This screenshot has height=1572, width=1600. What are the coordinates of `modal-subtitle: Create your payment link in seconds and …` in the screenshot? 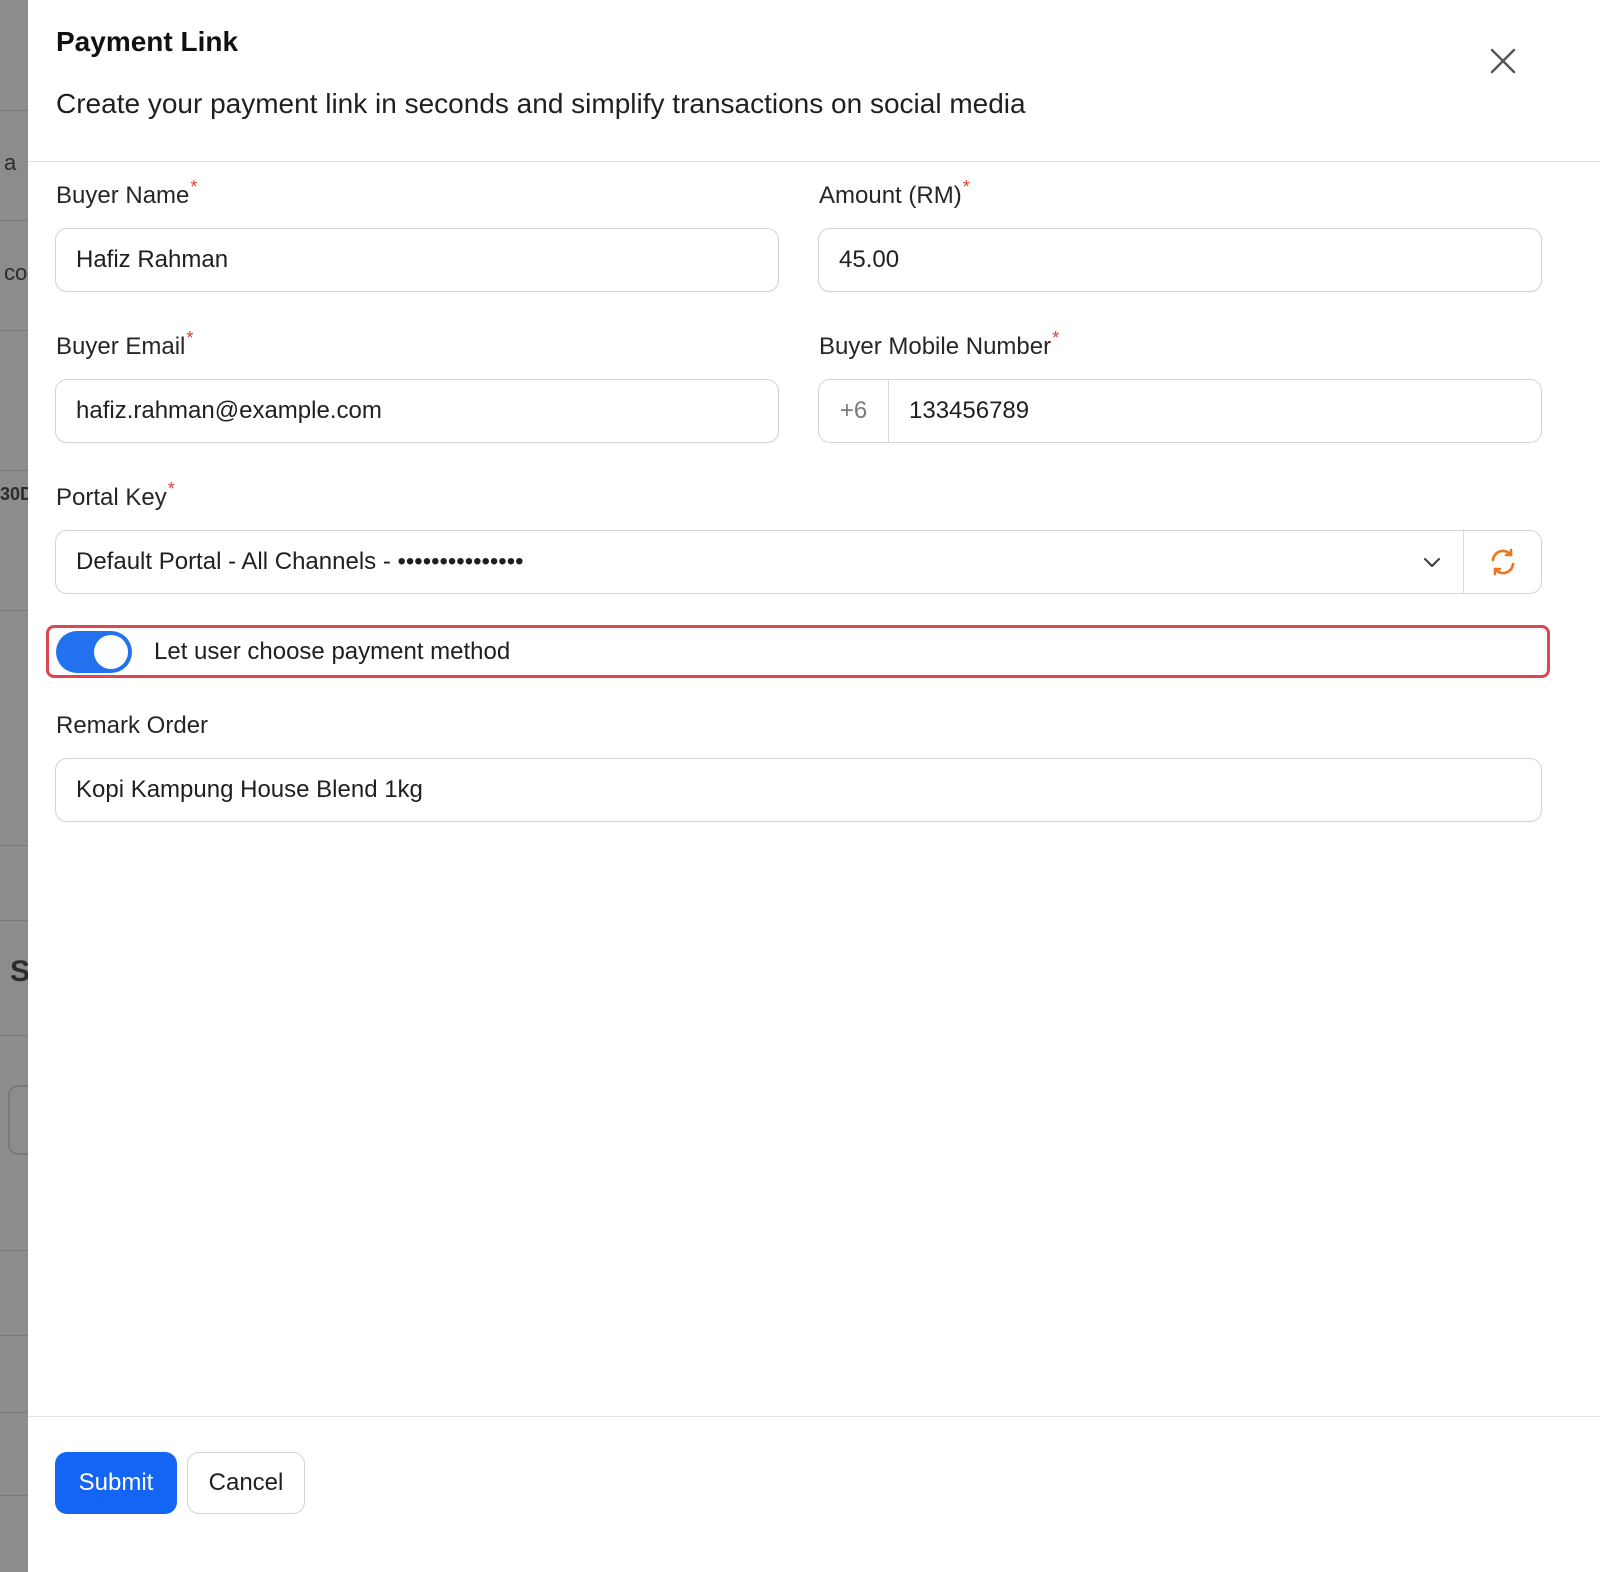 It's located at (541, 103).